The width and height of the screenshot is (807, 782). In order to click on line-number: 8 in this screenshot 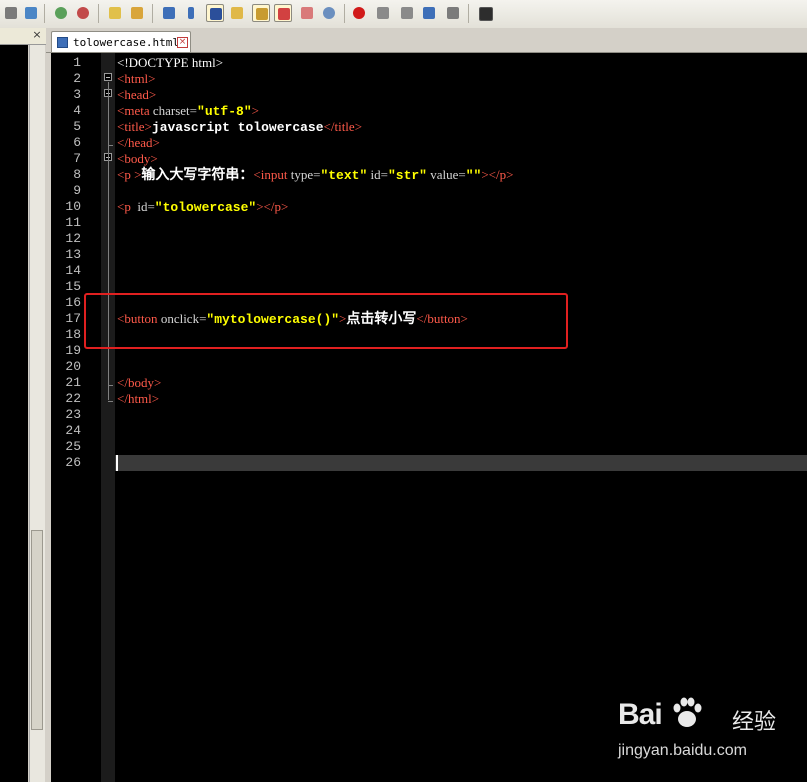, I will do `click(77, 174)`.